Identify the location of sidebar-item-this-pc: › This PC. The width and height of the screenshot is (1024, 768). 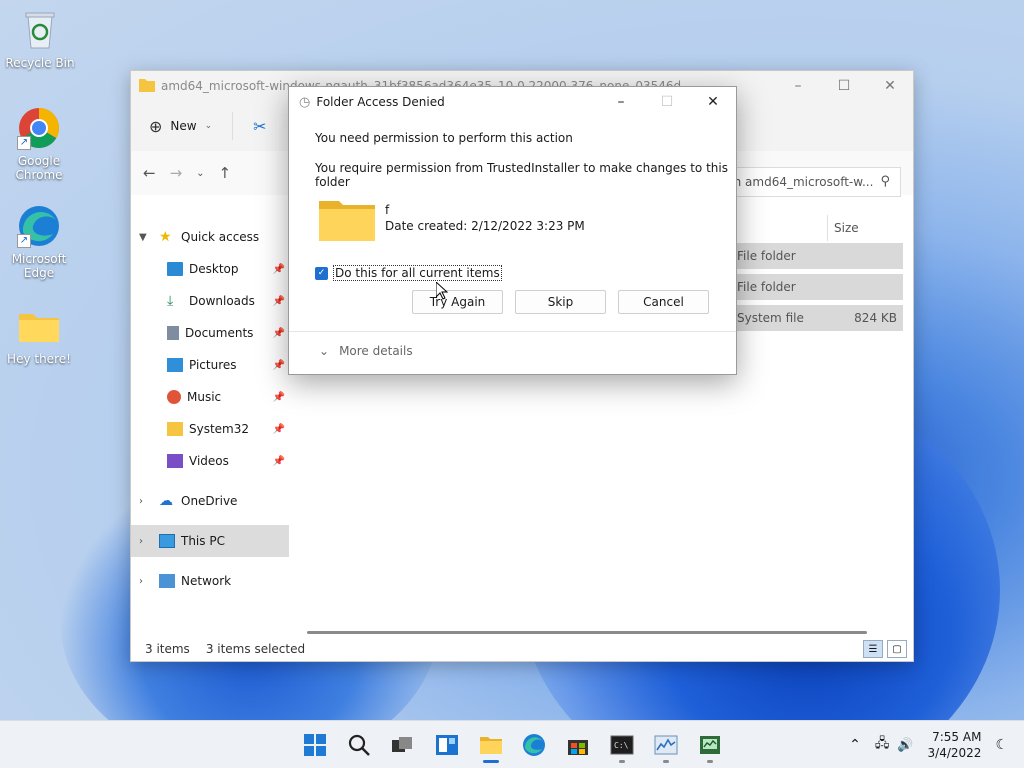
(210, 541).